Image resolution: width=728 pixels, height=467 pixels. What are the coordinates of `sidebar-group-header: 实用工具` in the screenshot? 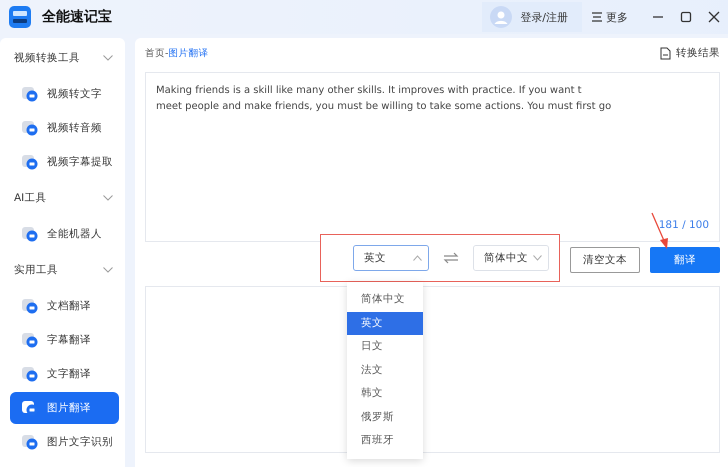 It's located at (62, 270).